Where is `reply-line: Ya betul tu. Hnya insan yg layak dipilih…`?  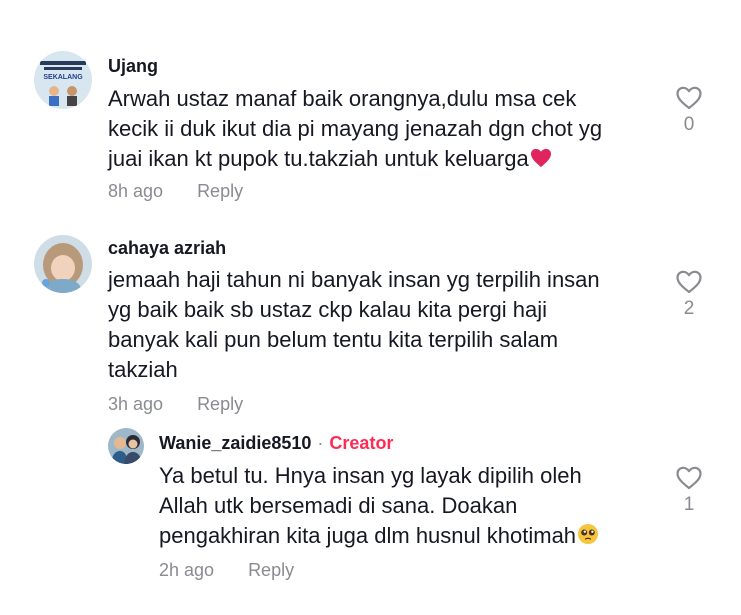
reply-line: Ya betul tu. Hnya insan yg layak dipilih… is located at coordinates (370, 475).